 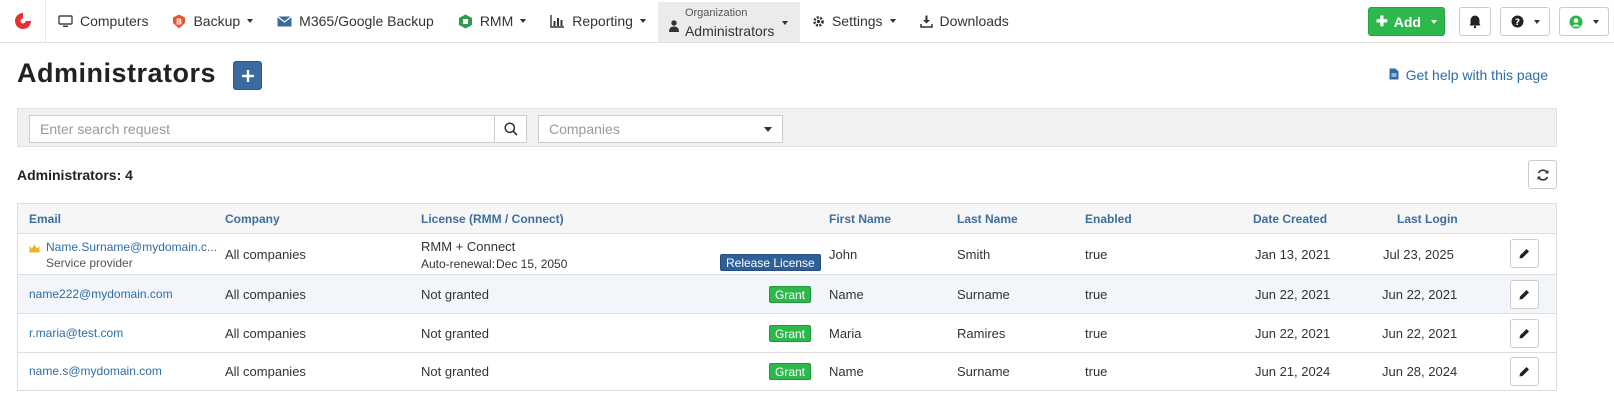 What do you see at coordinates (1418, 254) in the screenshot?
I see `last-login-cell: Jul 23, 2025` at bounding box center [1418, 254].